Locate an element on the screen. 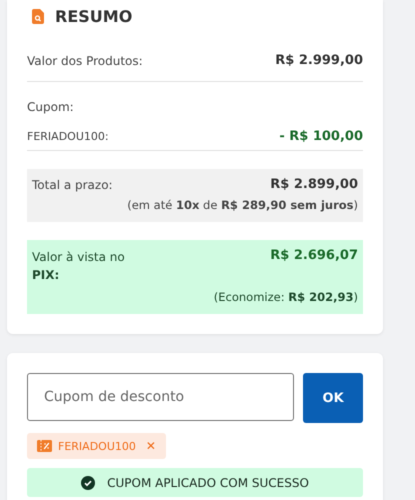 This screenshot has height=500, width=415. ok-button: OK is located at coordinates (333, 398).